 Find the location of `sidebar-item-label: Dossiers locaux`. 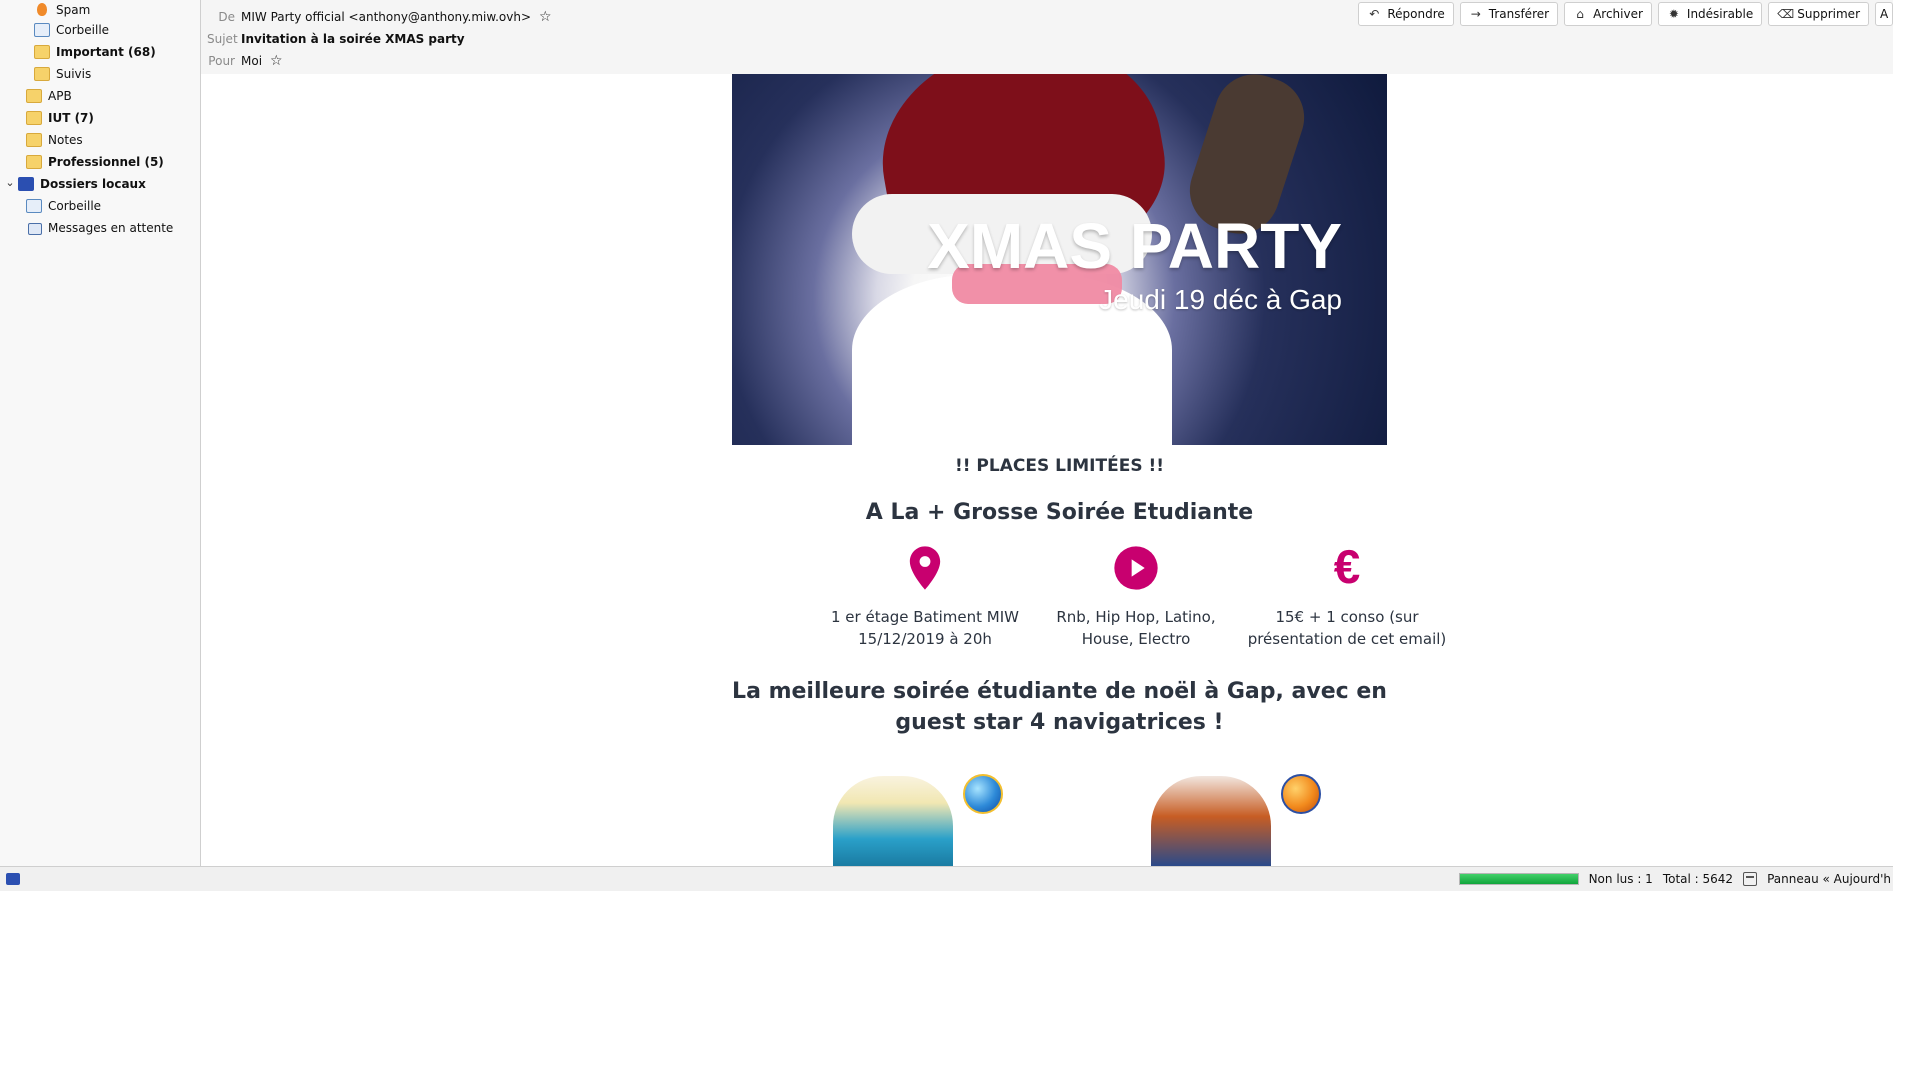

sidebar-item-label: Dossiers locaux is located at coordinates (93, 184).